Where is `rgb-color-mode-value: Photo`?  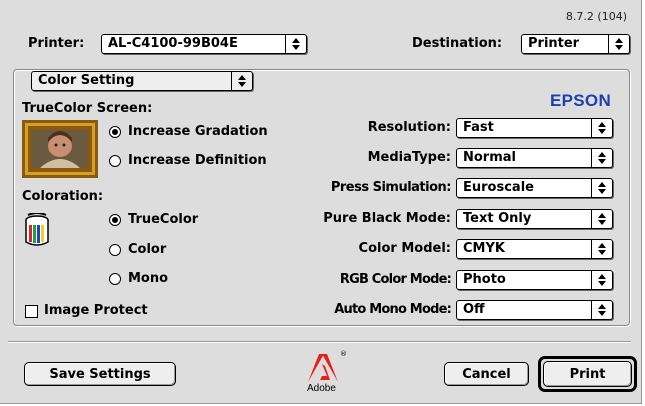
rgb-color-mode-value: Photo is located at coordinates (484, 279).